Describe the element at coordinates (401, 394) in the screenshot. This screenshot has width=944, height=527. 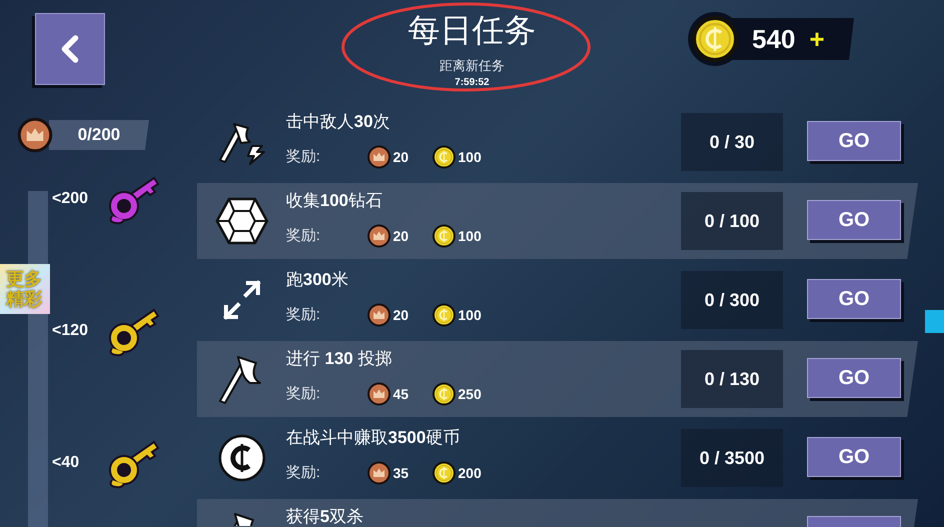
I see `crown-reward: 45` at that location.